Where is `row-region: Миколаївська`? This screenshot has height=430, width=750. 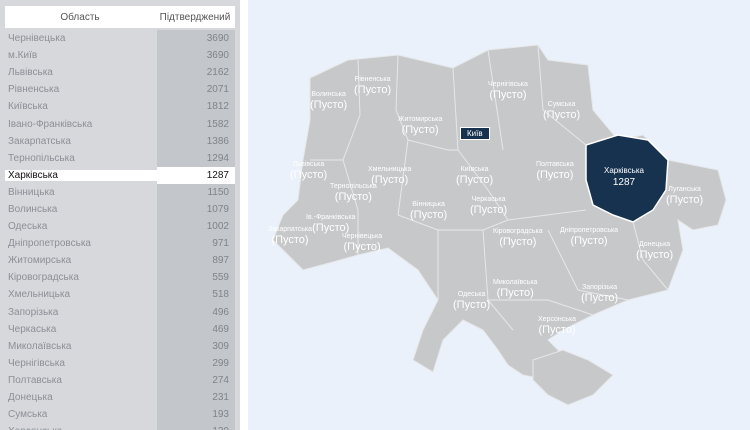
row-region: Миколаївська is located at coordinates (40, 346).